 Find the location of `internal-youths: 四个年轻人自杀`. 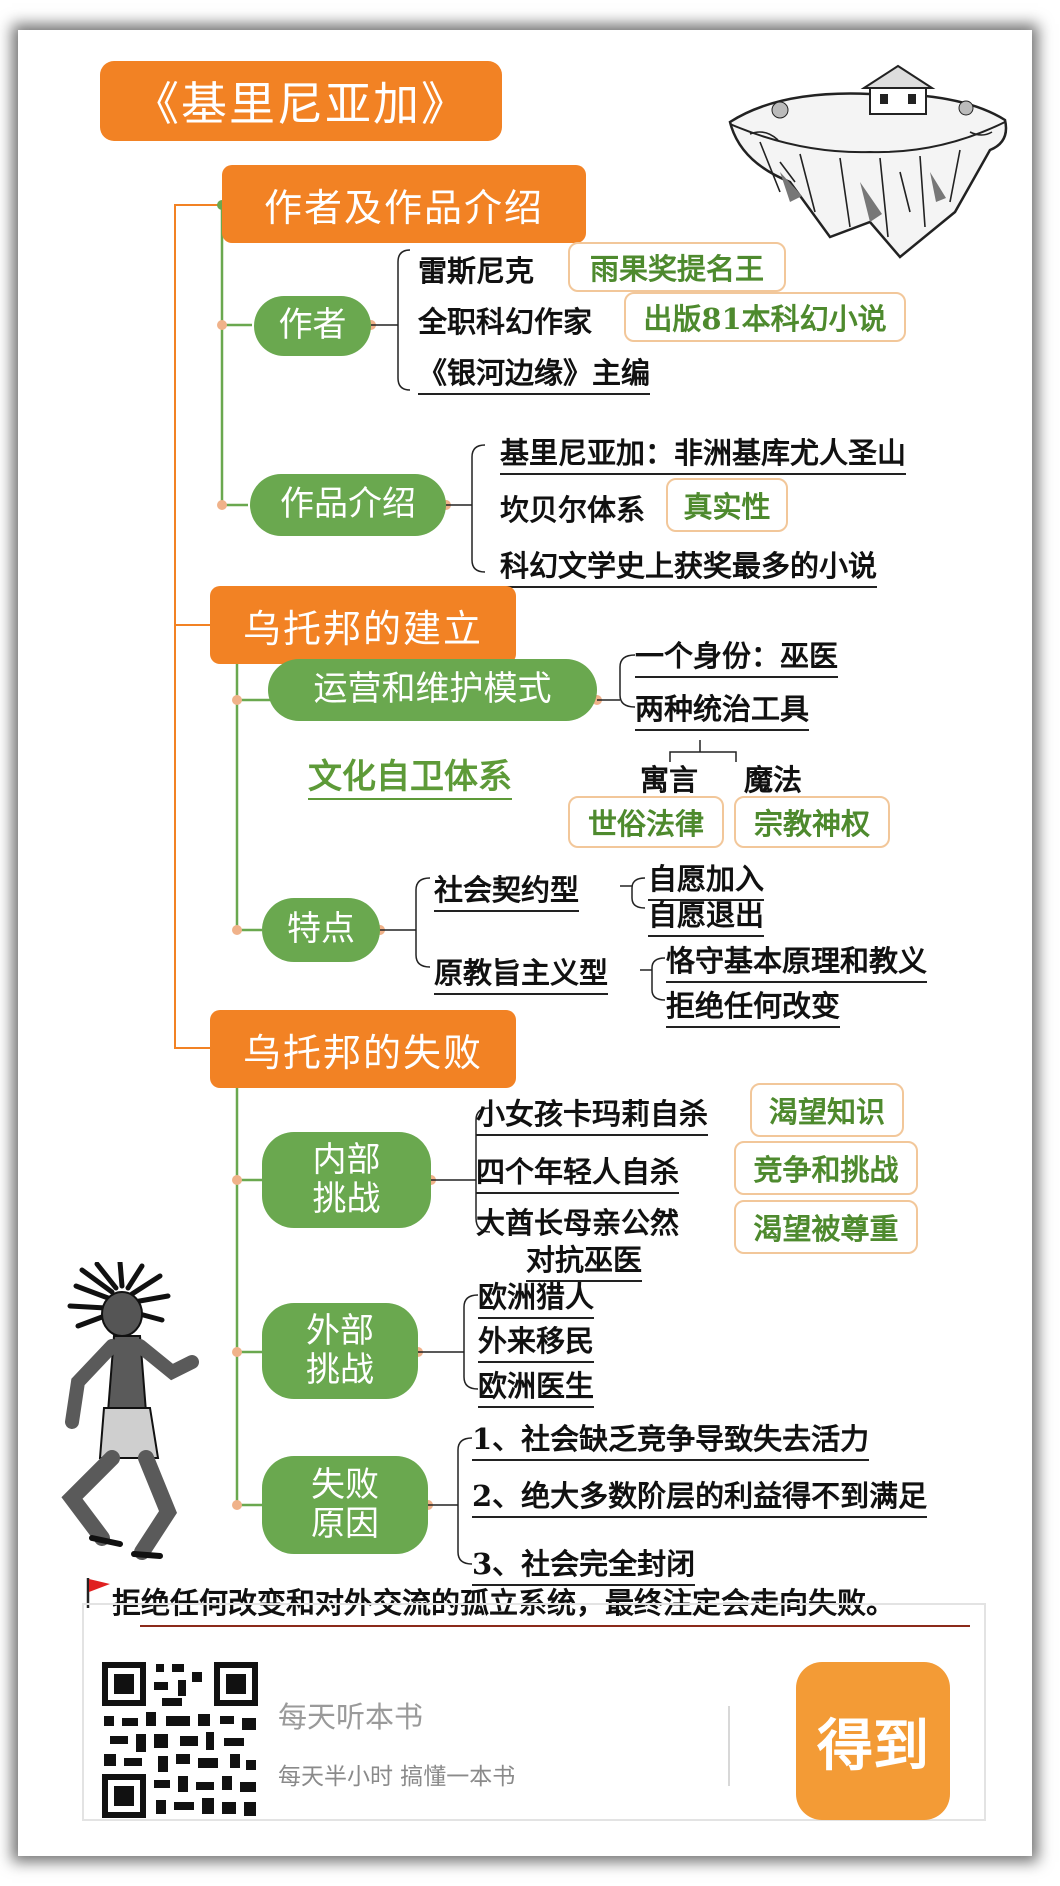

internal-youths: 四个年轻人自杀 is located at coordinates (578, 1171).